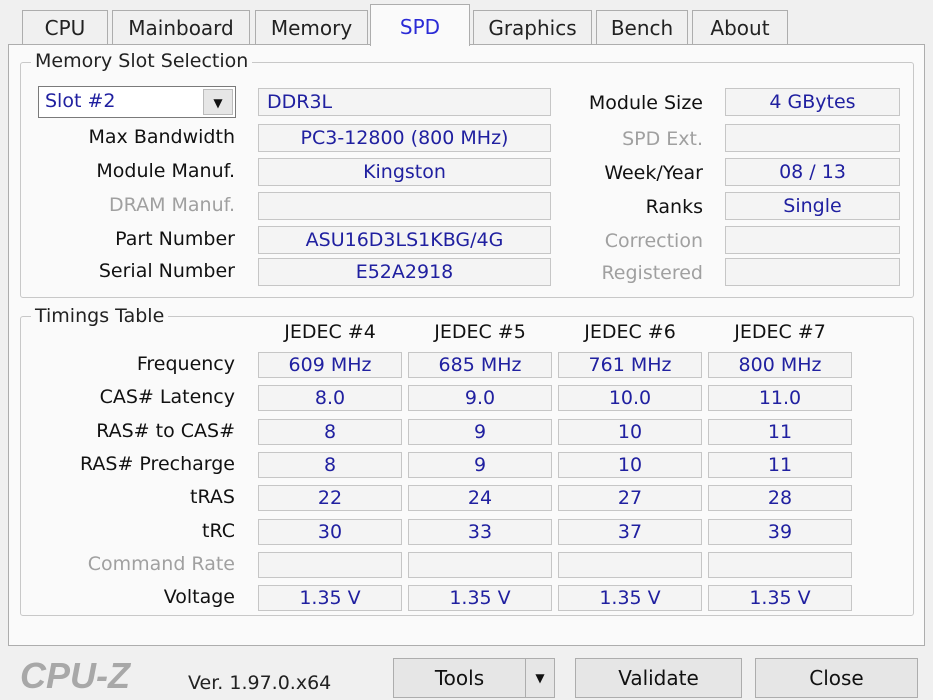 This screenshot has height=700, width=933. What do you see at coordinates (480, 498) in the screenshot?
I see `timing-value: 24` at bounding box center [480, 498].